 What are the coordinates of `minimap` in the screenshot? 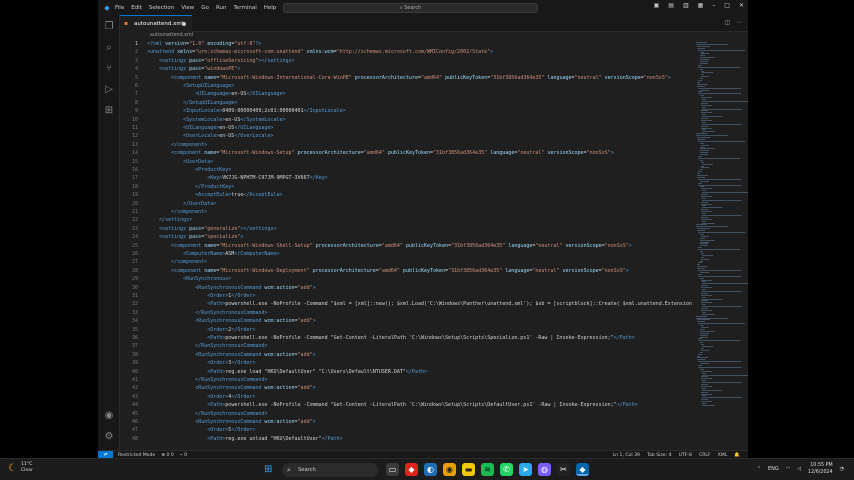 It's located at (720, 245).